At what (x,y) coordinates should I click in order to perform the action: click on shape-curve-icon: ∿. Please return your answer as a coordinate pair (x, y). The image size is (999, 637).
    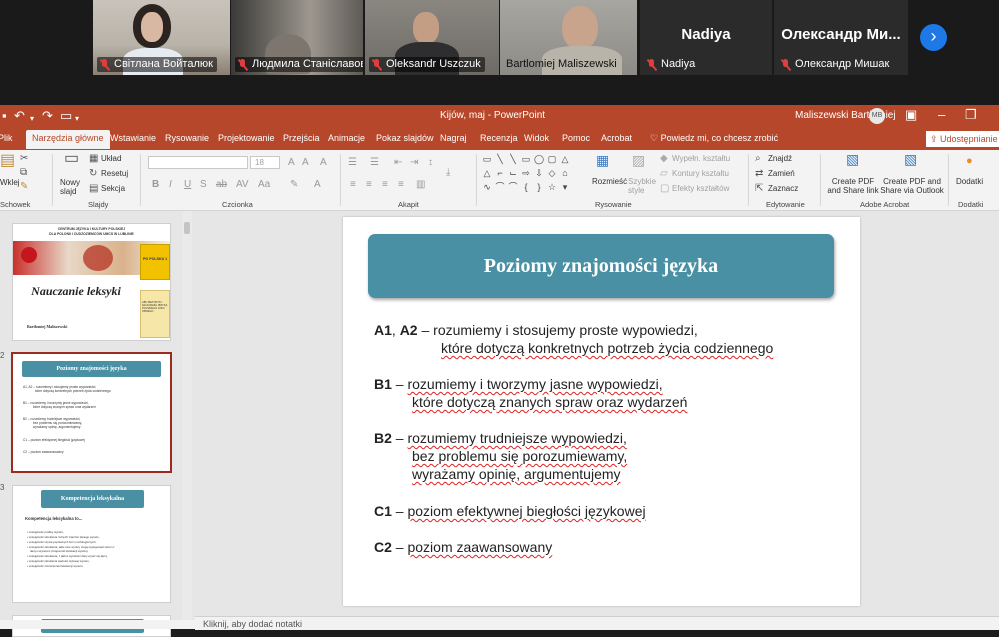
    Looking at the image, I should click on (487, 187).